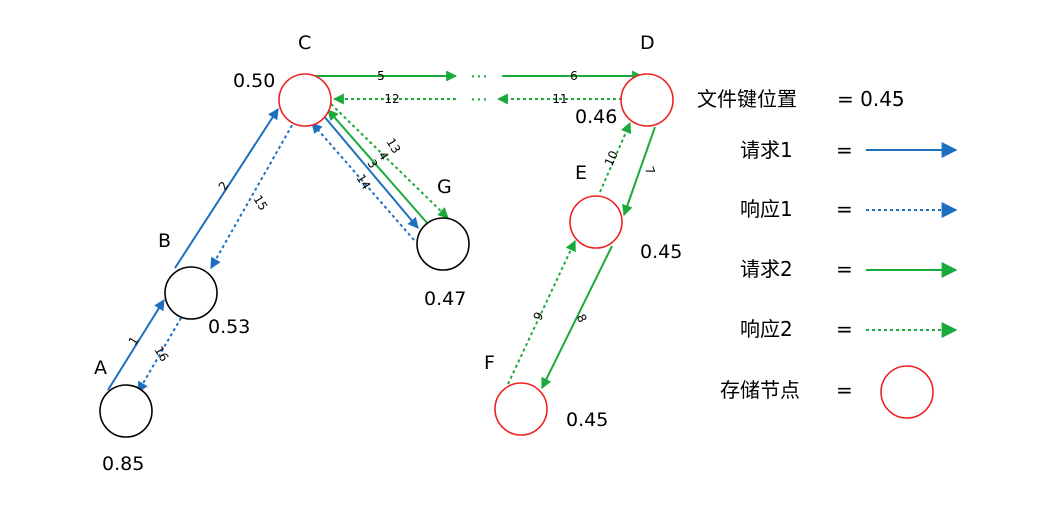 Image resolution: width=1037 pixels, height=509 pixels. I want to click on edge-label-7: 7, so click(650, 171).